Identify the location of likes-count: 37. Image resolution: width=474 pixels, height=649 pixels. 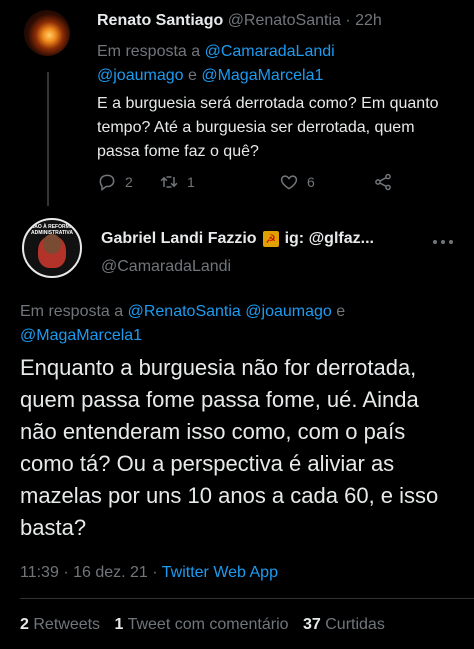
(311, 624).